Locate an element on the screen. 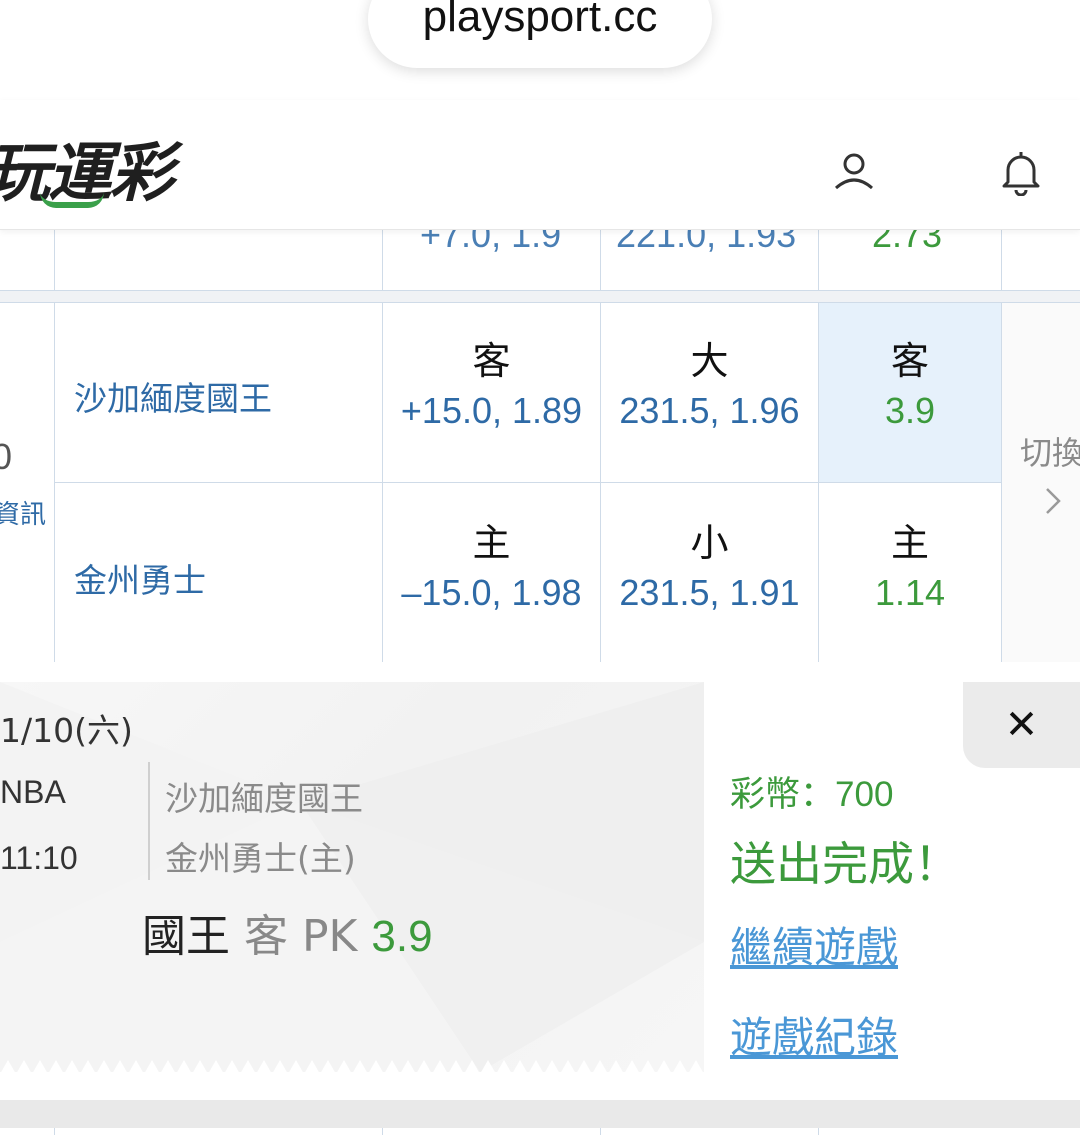 This screenshot has width=1080, height=1135. cell-odds: –15.0, 1.98 is located at coordinates (491, 592).